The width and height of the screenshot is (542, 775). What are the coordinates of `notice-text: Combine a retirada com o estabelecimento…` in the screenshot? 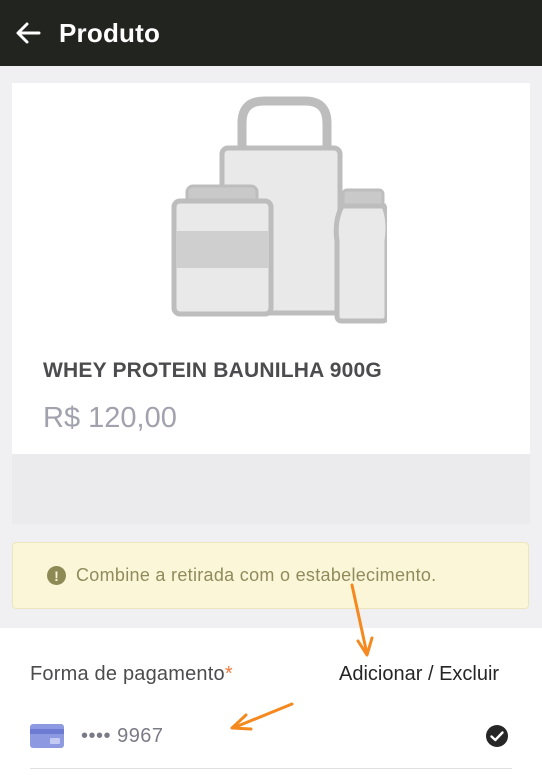 It's located at (256, 575).